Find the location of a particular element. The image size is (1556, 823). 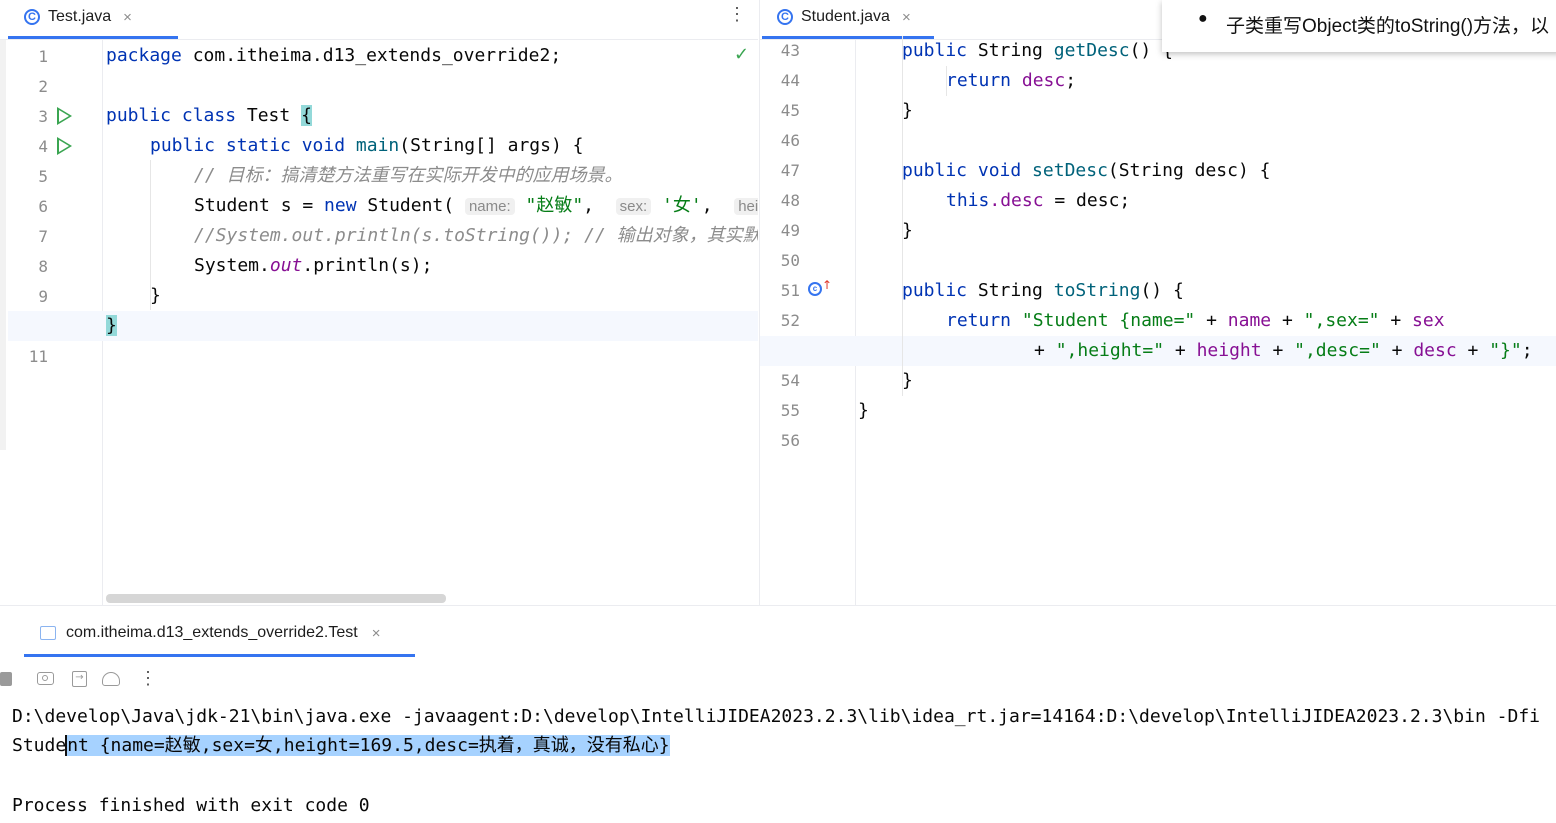

line-number: 3 is located at coordinates (43, 116).